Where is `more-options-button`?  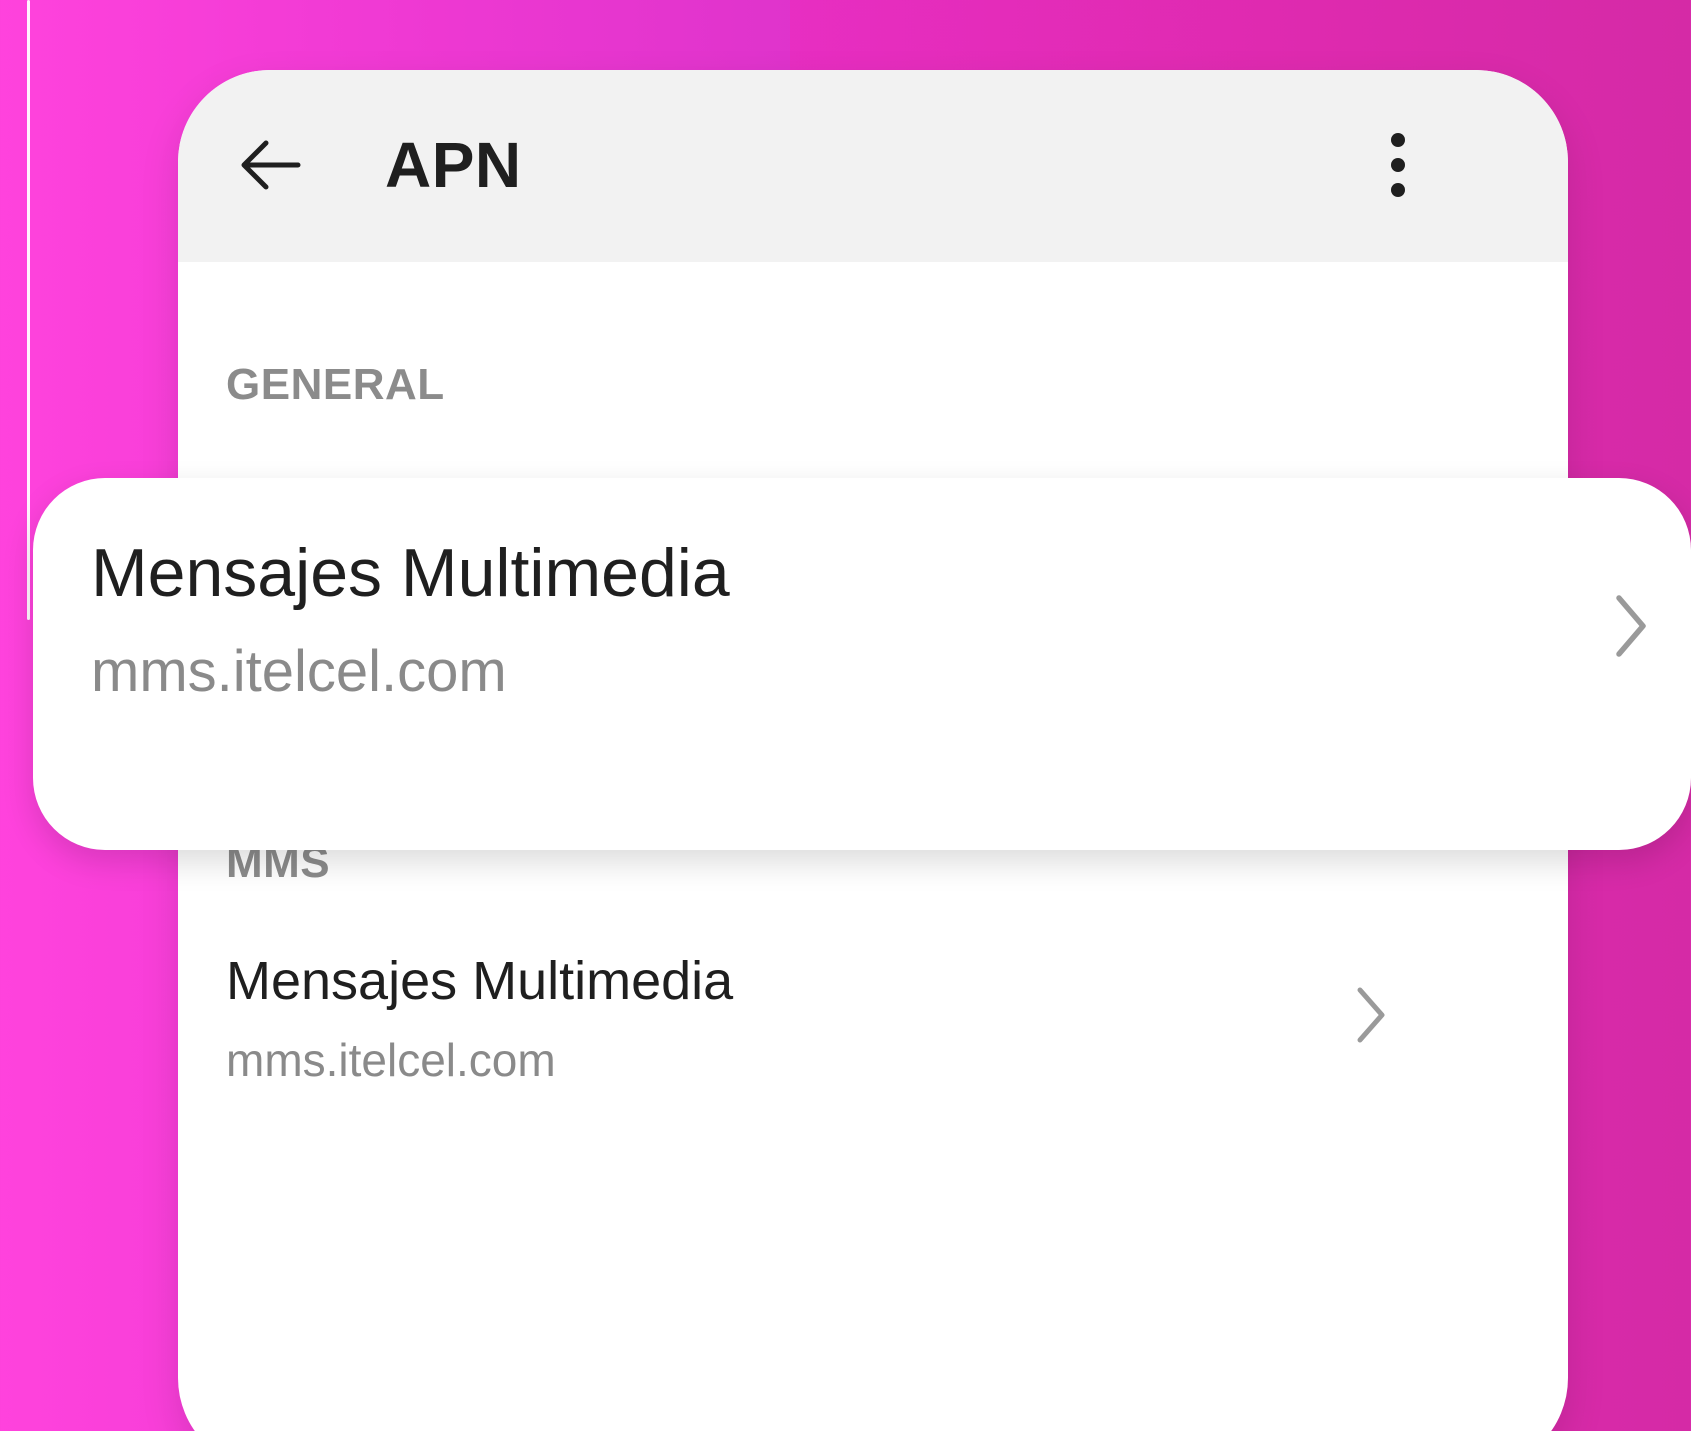
more-options-button is located at coordinates (1398, 165).